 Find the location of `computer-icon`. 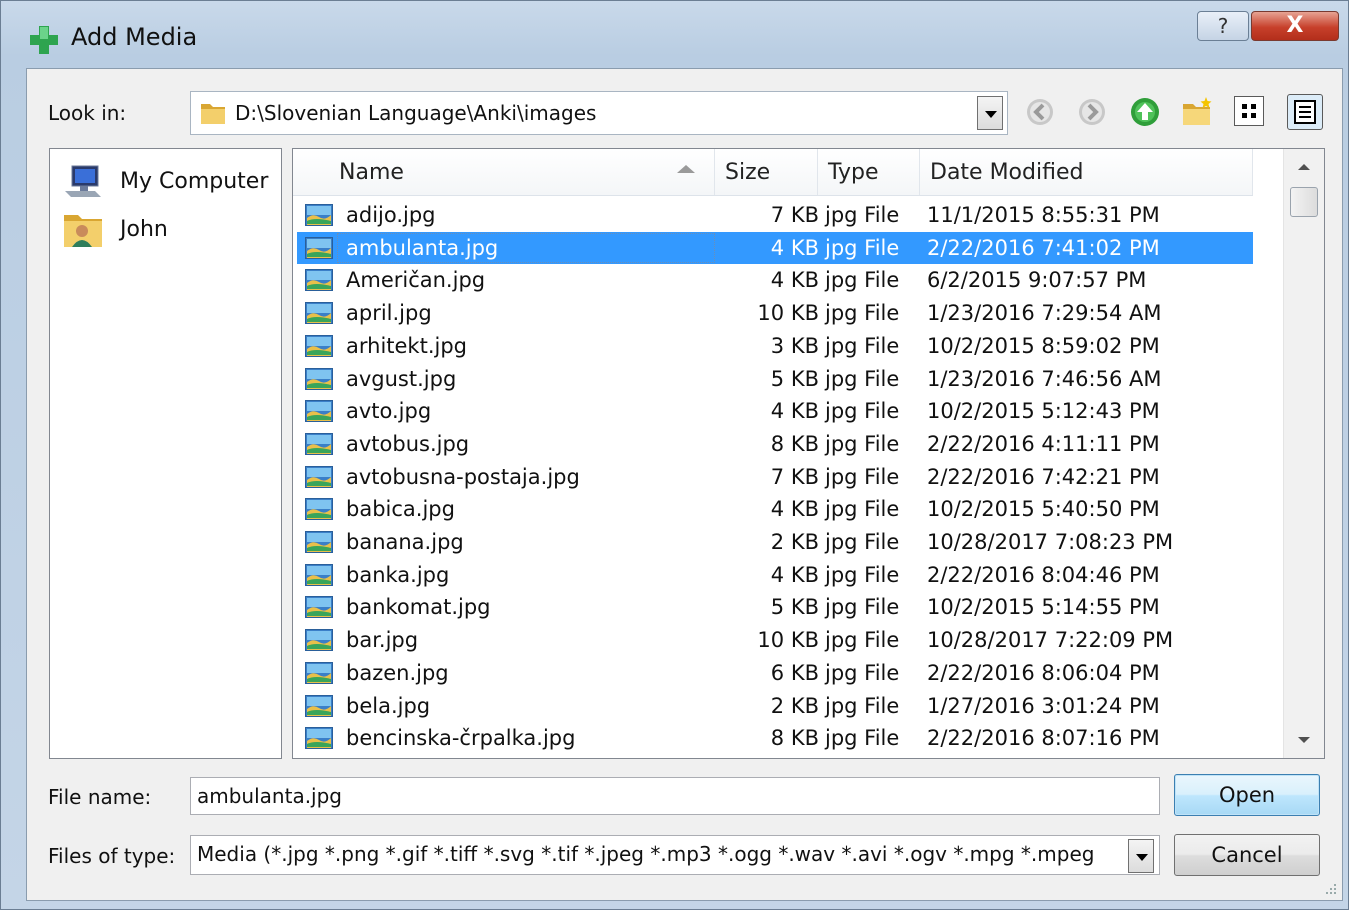

computer-icon is located at coordinates (83, 181).